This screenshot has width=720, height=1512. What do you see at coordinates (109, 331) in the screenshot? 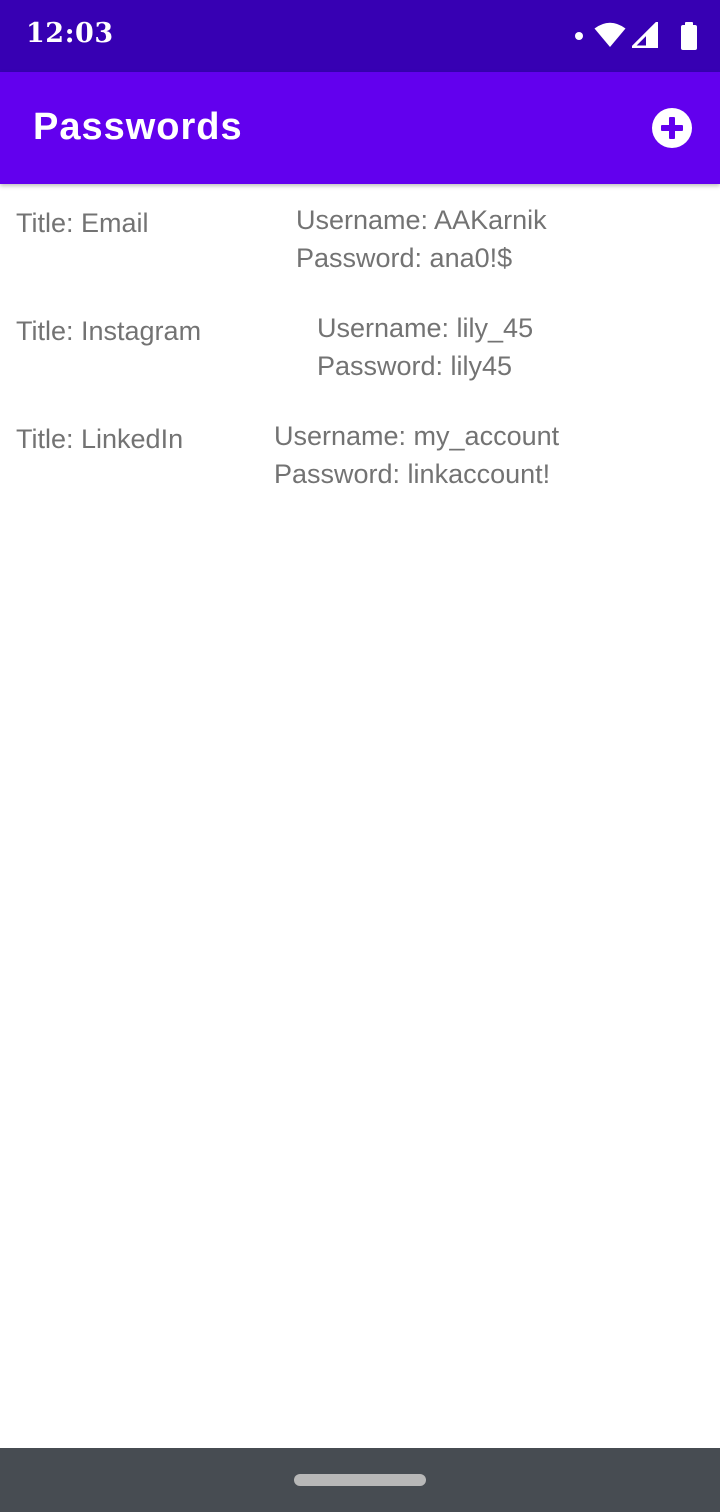
I see `entry-title: Title: Instagram` at bounding box center [109, 331].